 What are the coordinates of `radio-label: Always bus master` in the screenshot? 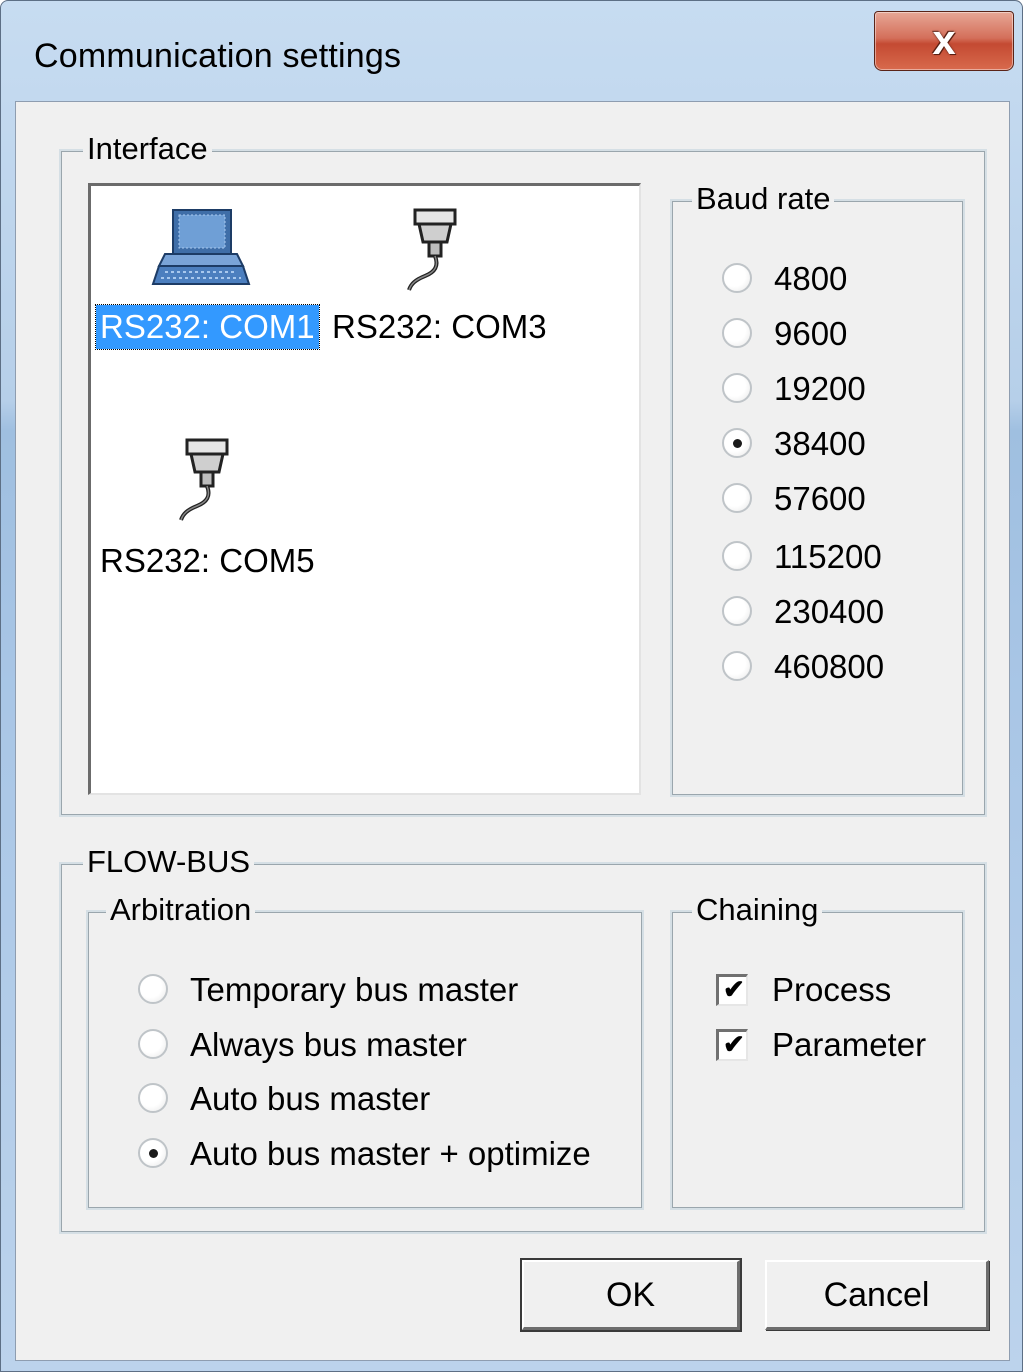 It's located at (328, 1044).